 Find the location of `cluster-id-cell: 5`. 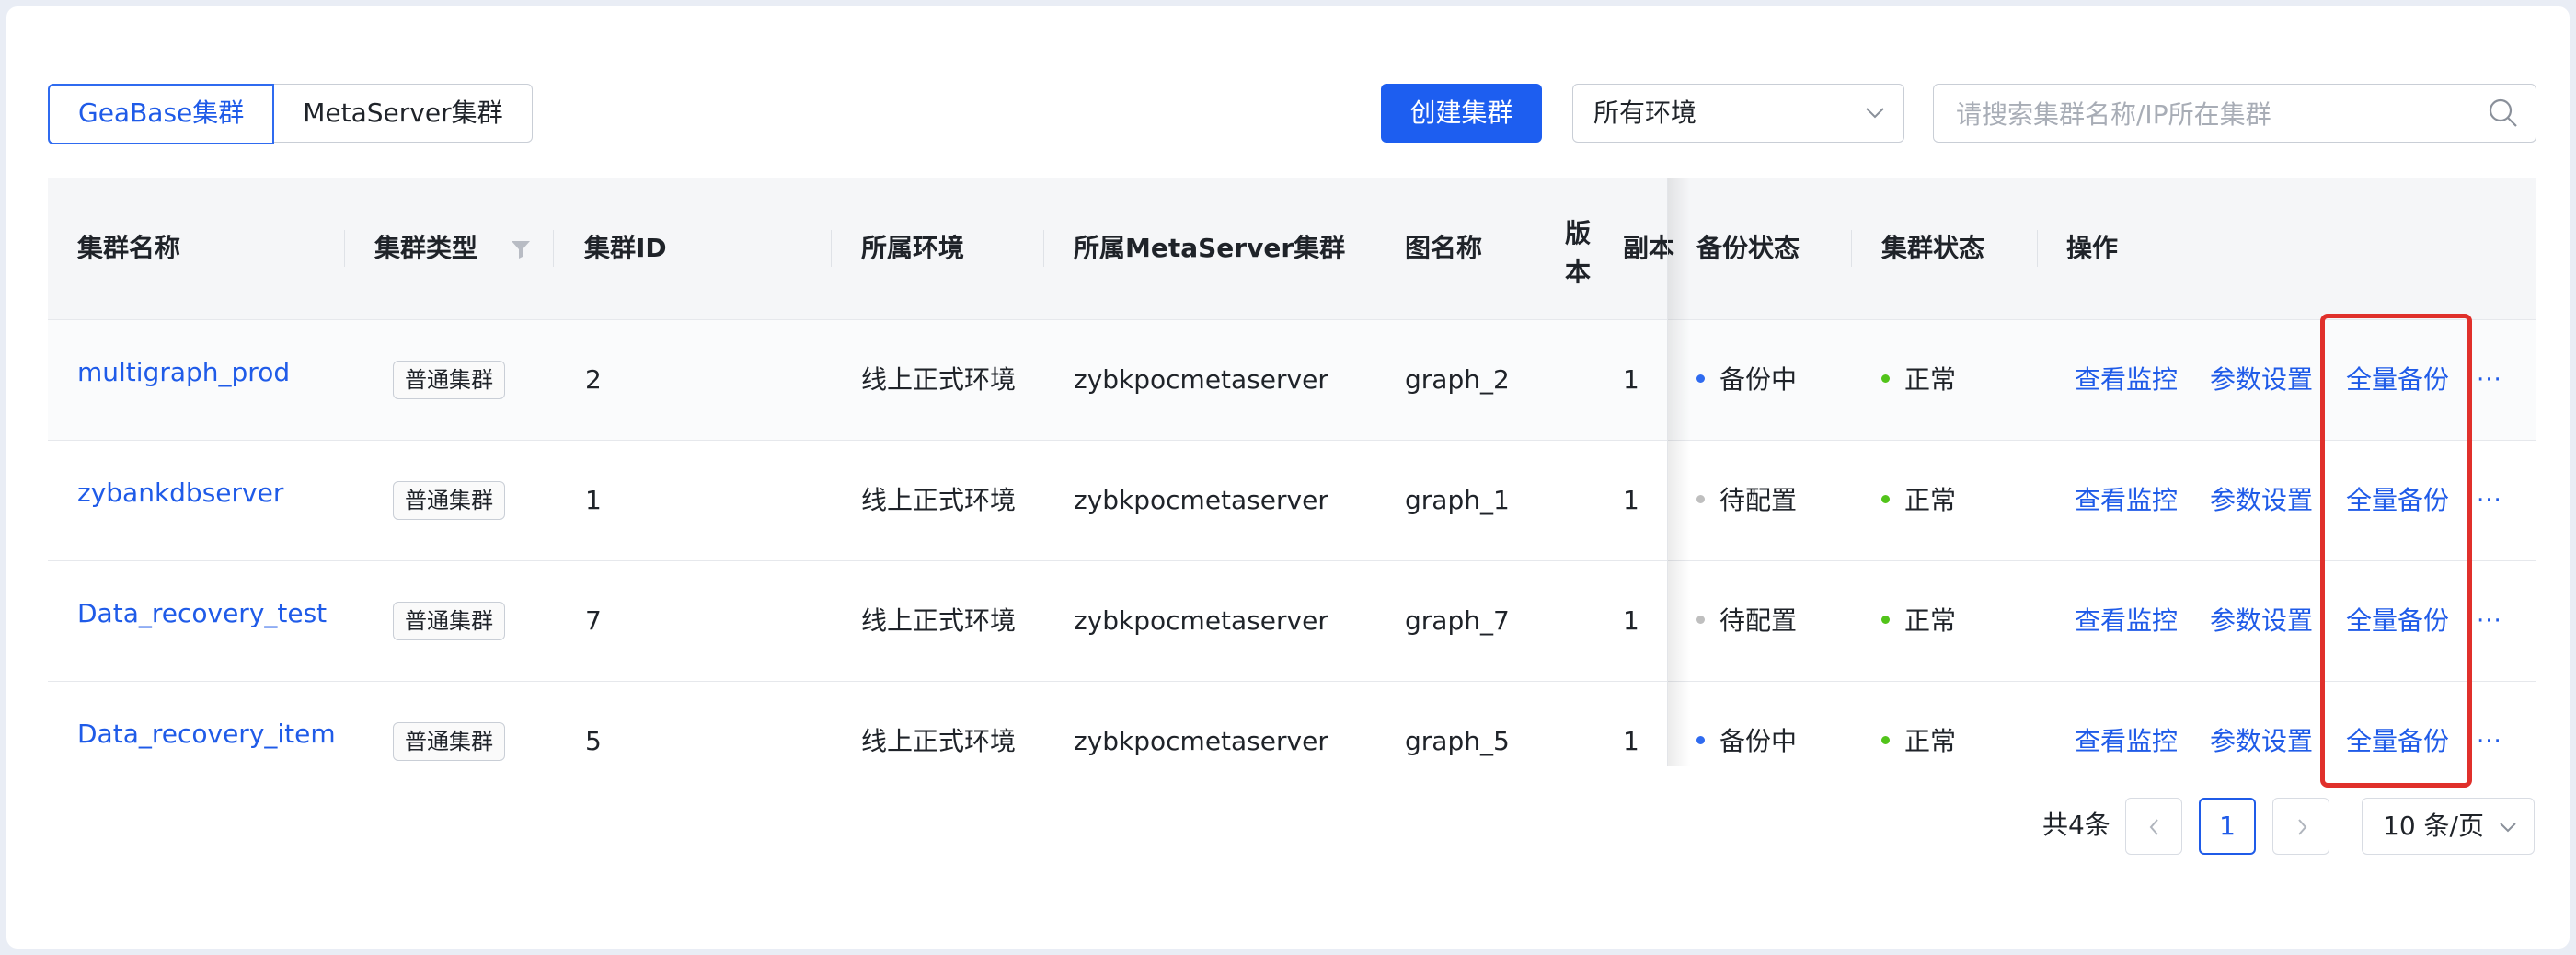

cluster-id-cell: 5 is located at coordinates (593, 741).